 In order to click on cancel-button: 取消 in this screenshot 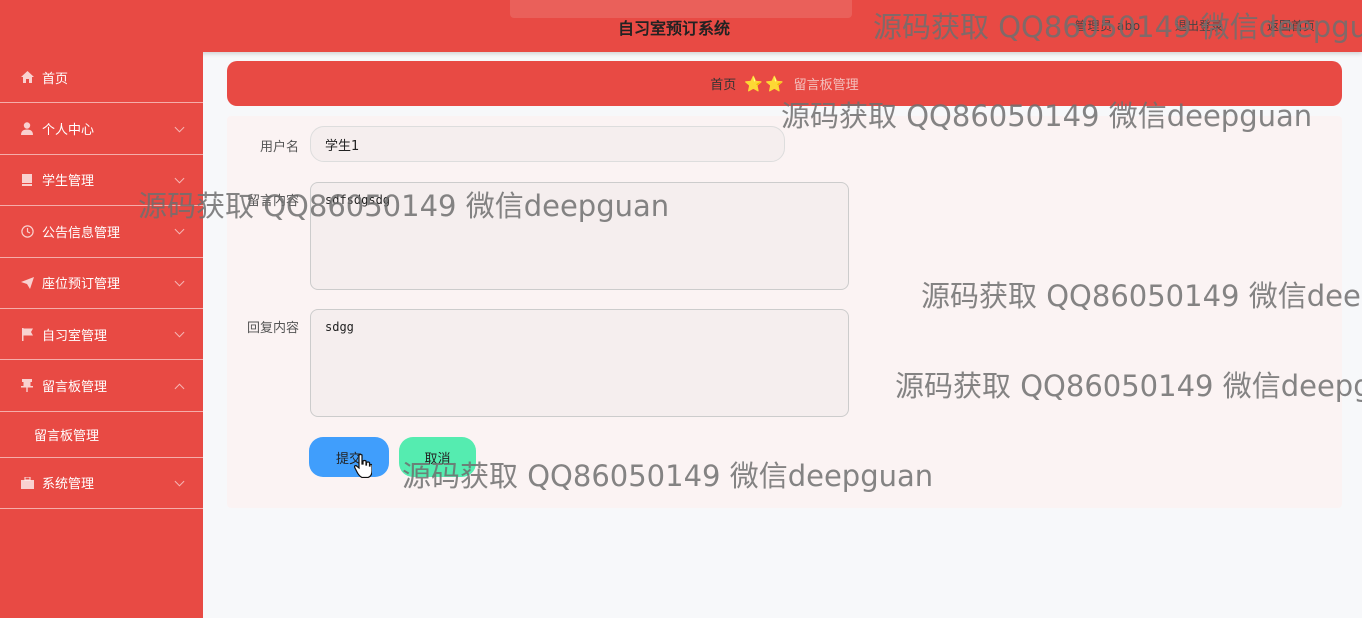, I will do `click(437, 457)`.